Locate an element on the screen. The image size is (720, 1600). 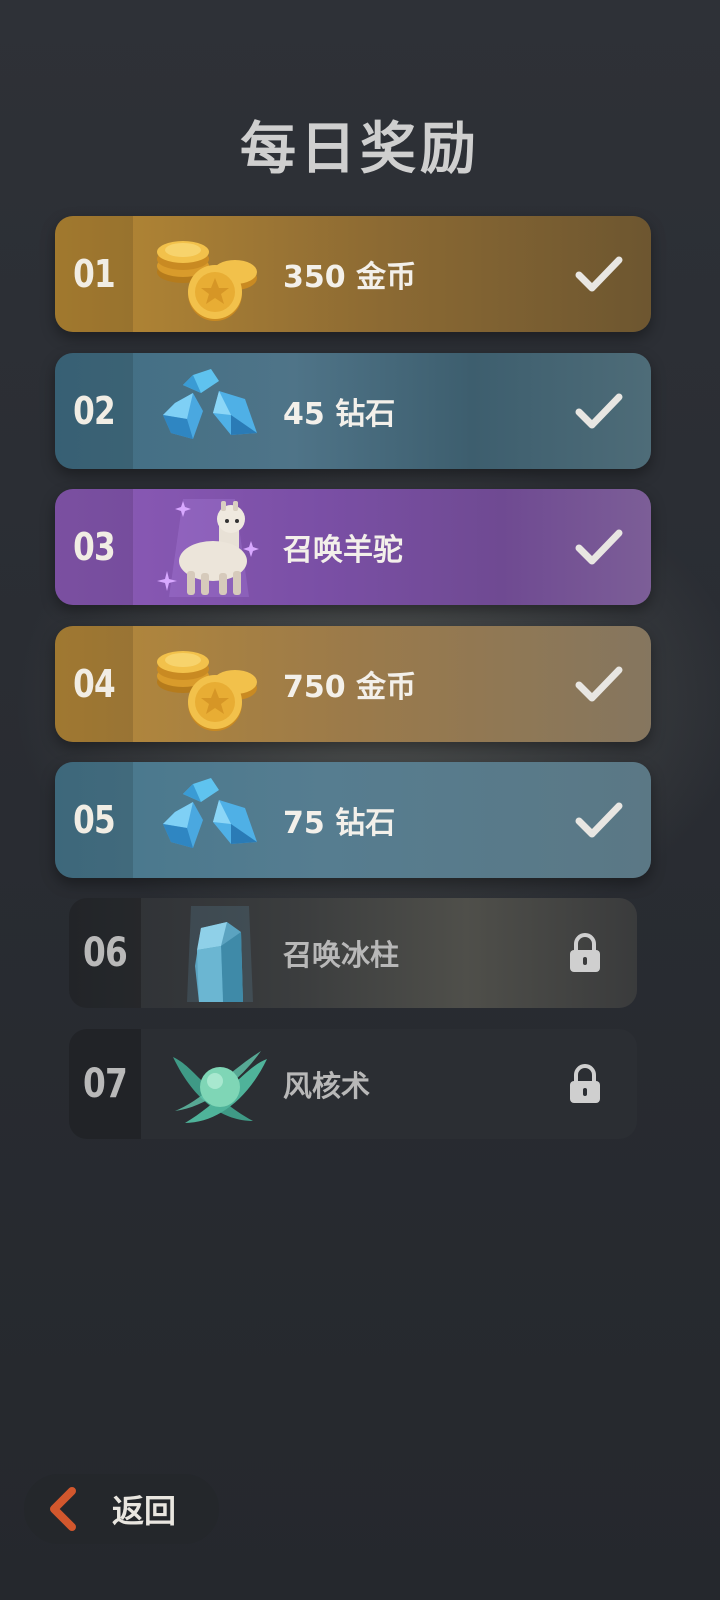
day-number: 05 is located at coordinates (94, 820).